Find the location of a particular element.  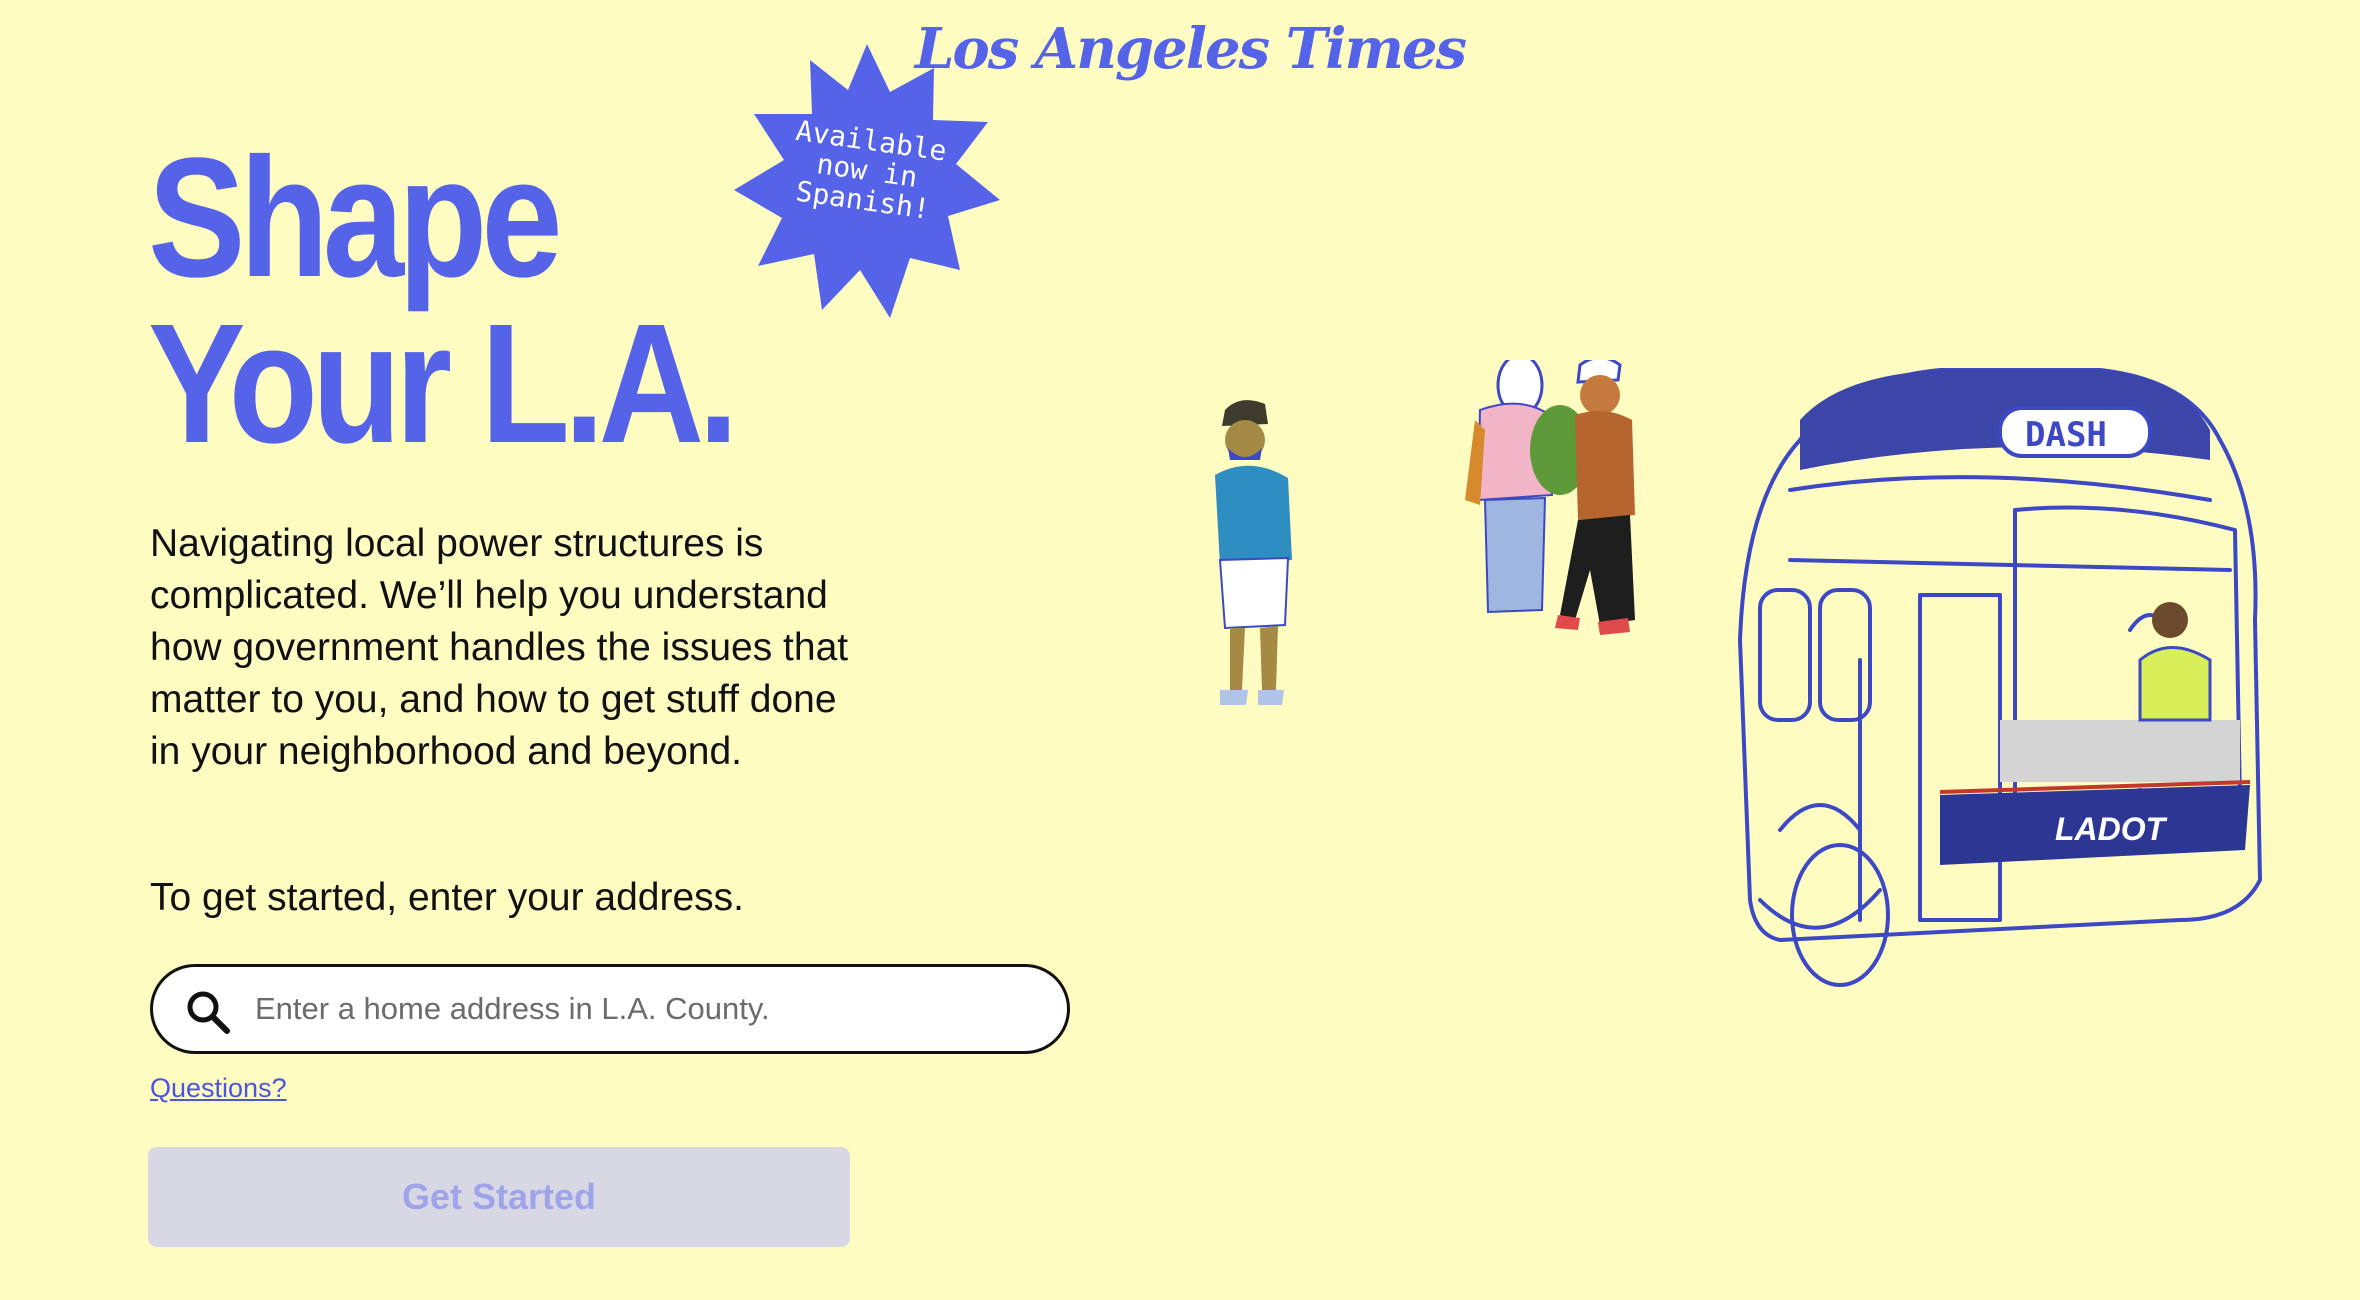

page-title-line-2: Your L.A. is located at coordinates (443, 384).